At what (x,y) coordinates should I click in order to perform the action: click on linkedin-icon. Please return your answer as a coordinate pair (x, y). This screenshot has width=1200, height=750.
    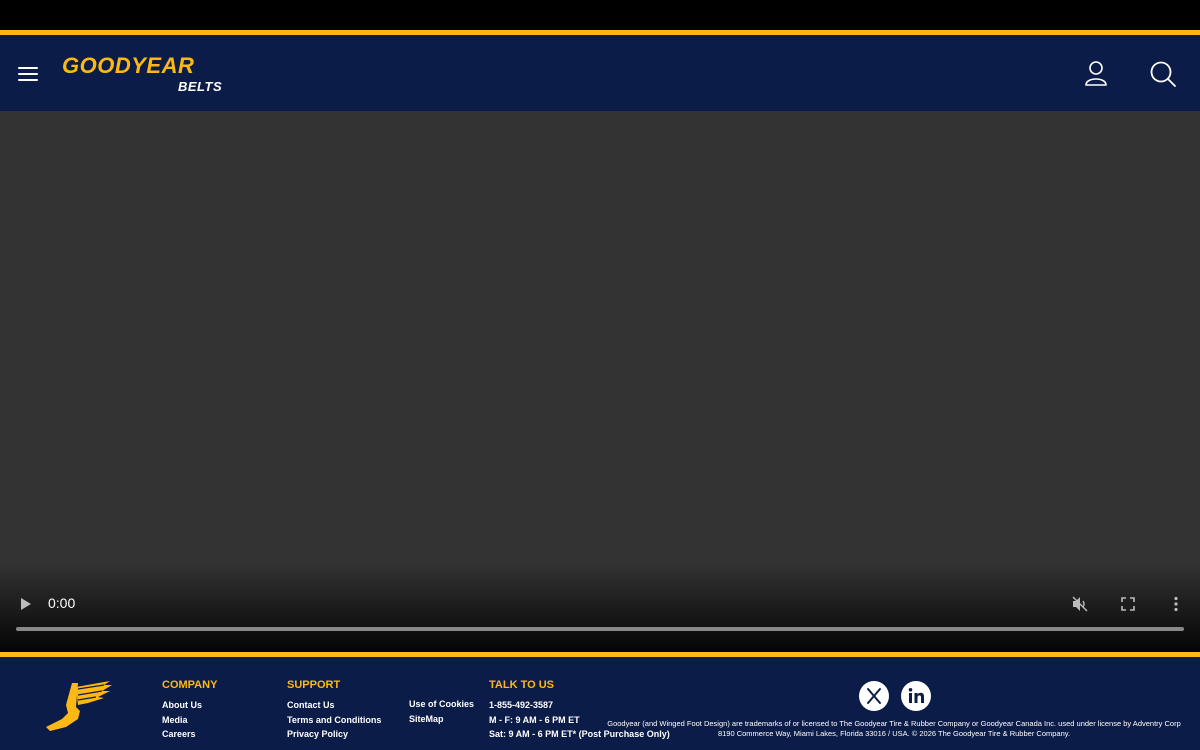
    Looking at the image, I should click on (916, 696).